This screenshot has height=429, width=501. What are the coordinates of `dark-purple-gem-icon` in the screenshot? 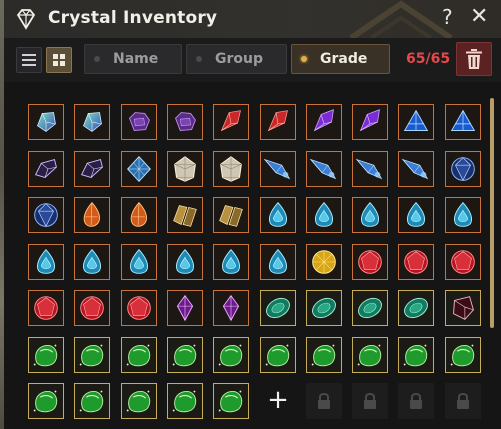 It's located at (45, 168).